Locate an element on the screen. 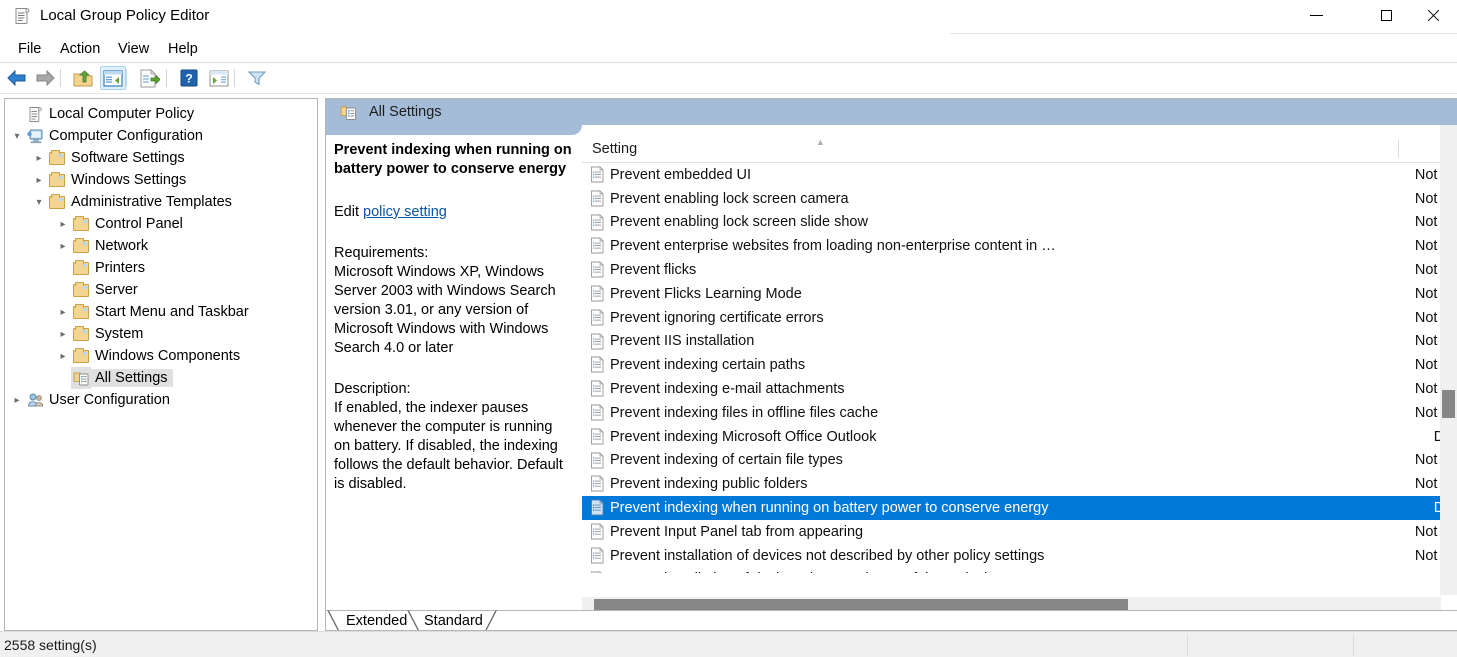 The width and height of the screenshot is (1457, 657). filter-button is located at coordinates (257, 78).